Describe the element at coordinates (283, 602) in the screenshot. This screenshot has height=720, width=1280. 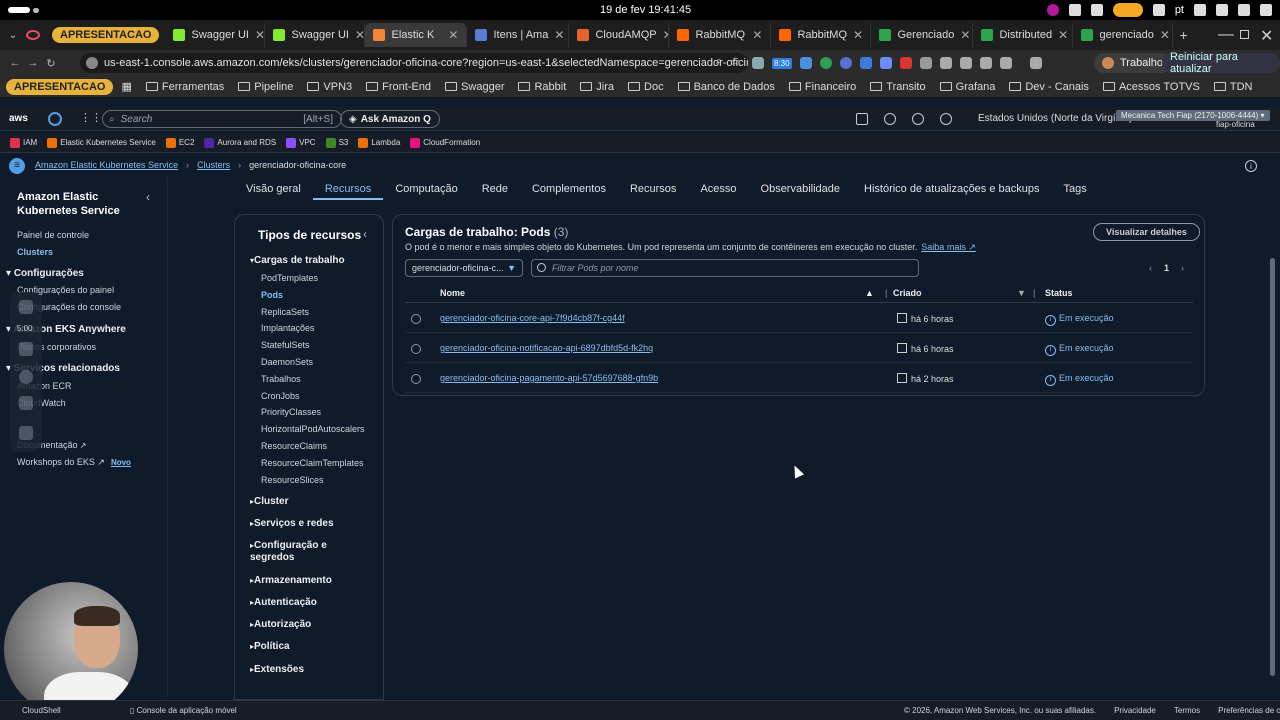
I see `resource-group: Autenticação` at that location.